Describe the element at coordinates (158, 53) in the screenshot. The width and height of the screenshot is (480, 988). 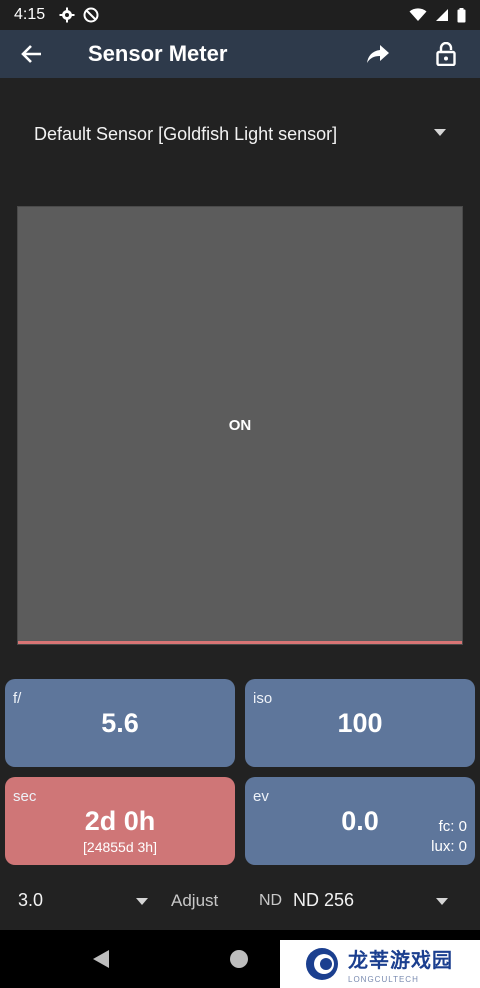
I see `page-title: Sensor Meter` at that location.